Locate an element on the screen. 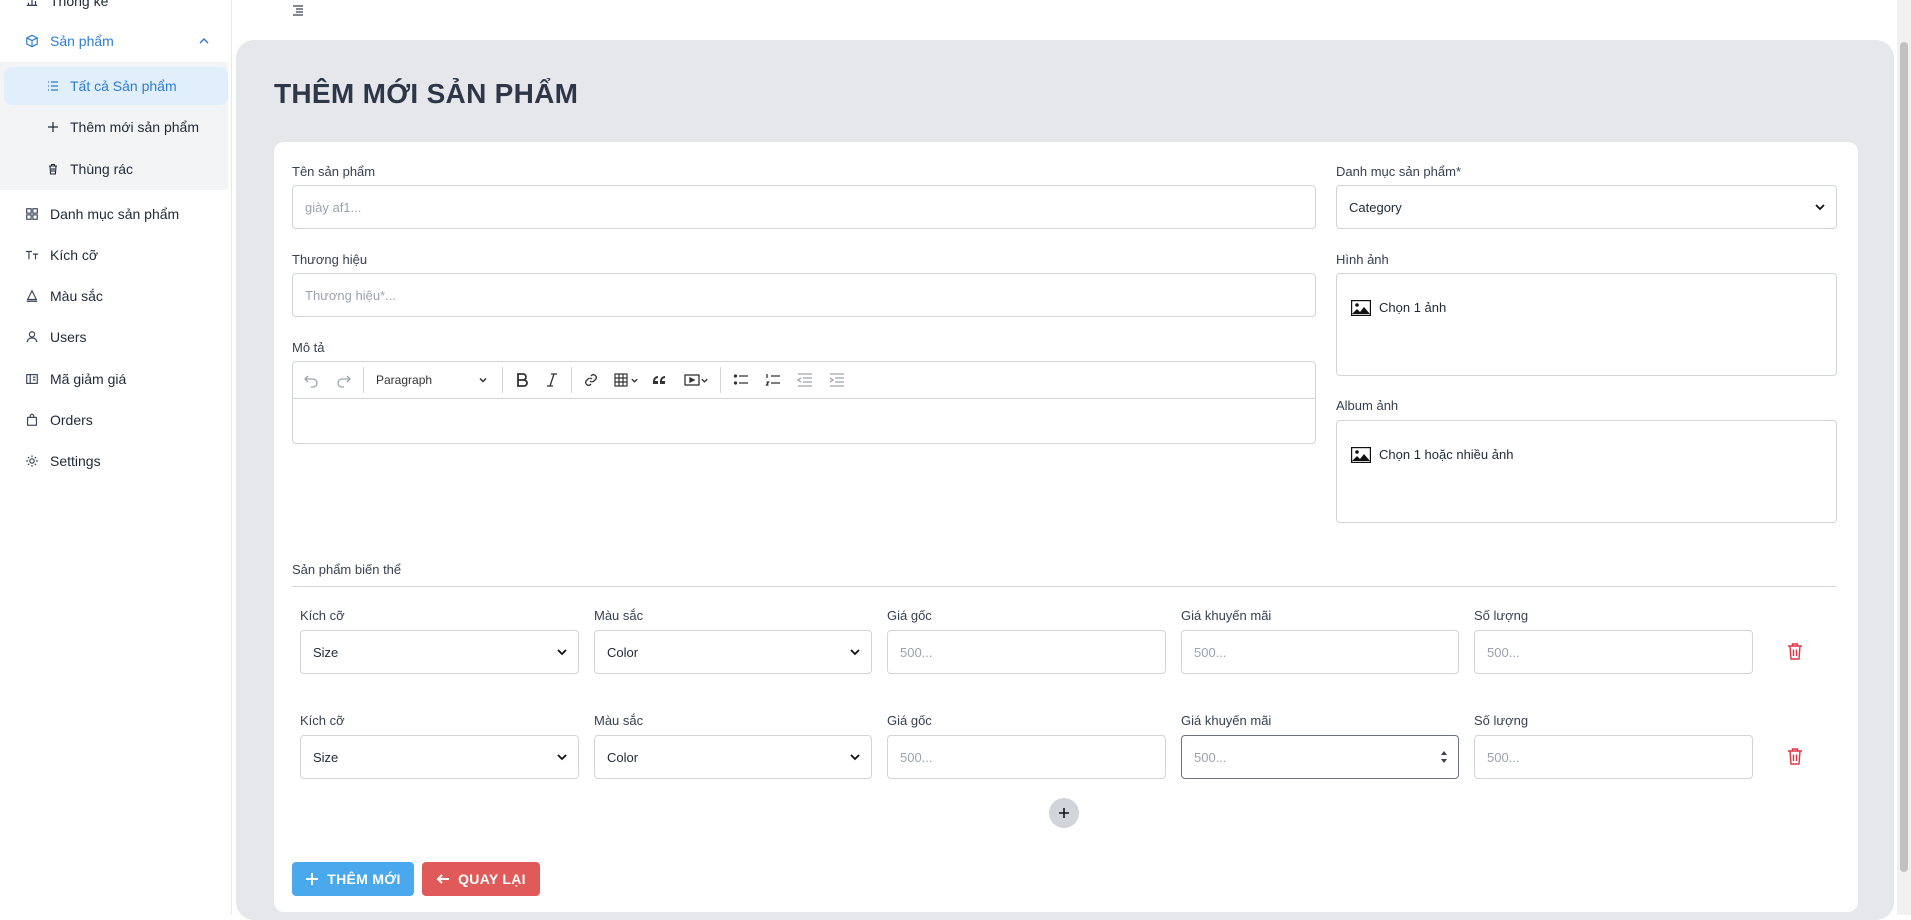  sidebar-item-discounts: Mã giảm giá is located at coordinates (114, 379).